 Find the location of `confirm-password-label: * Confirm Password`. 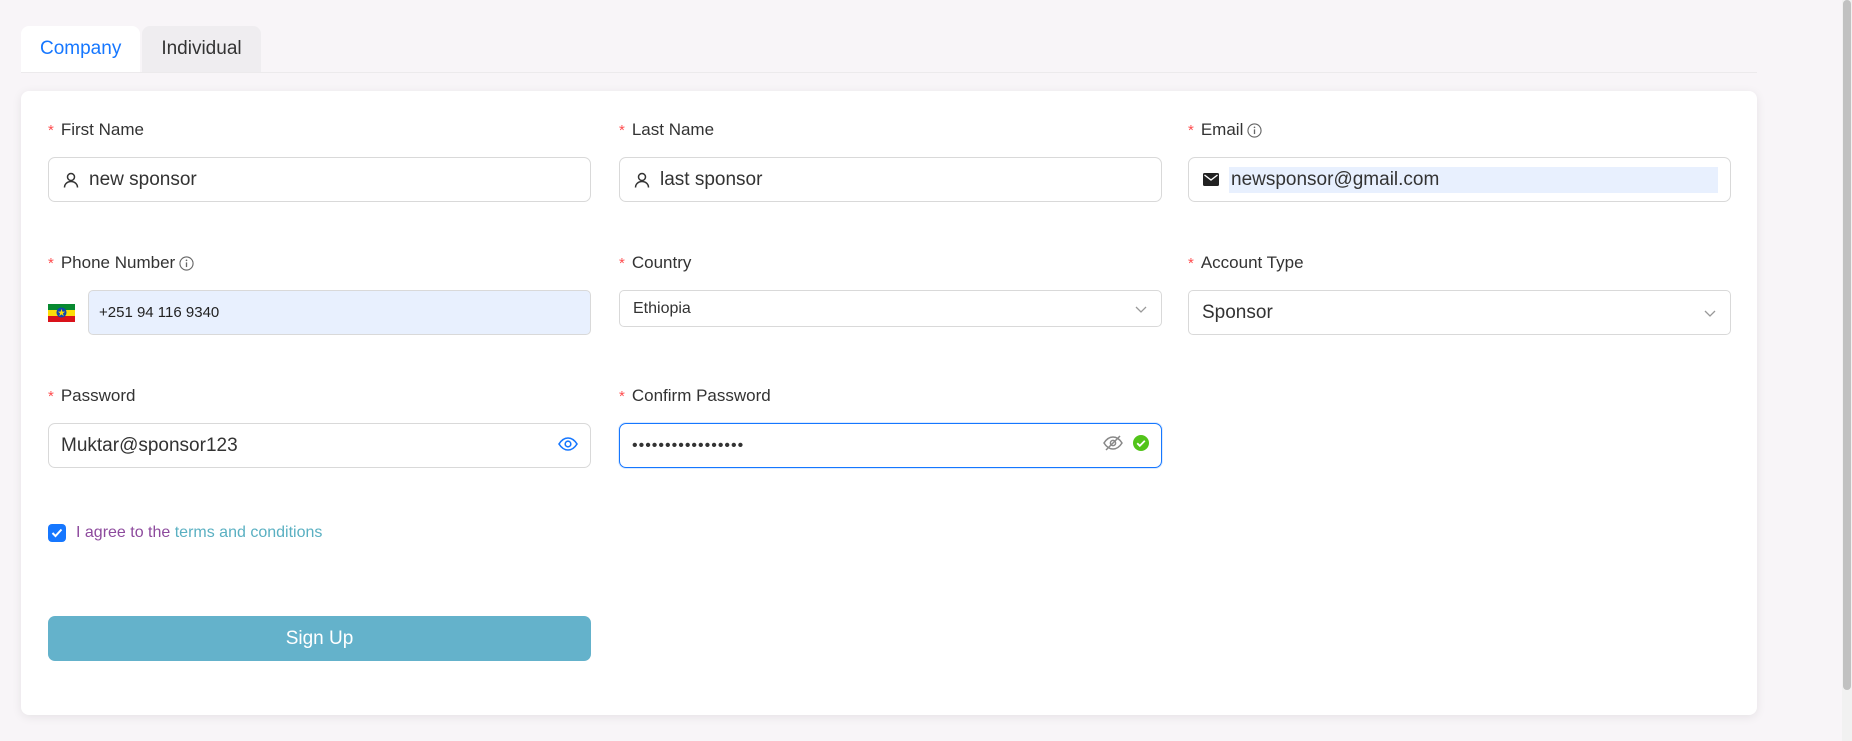

confirm-password-label: * Confirm Password is located at coordinates (695, 395).